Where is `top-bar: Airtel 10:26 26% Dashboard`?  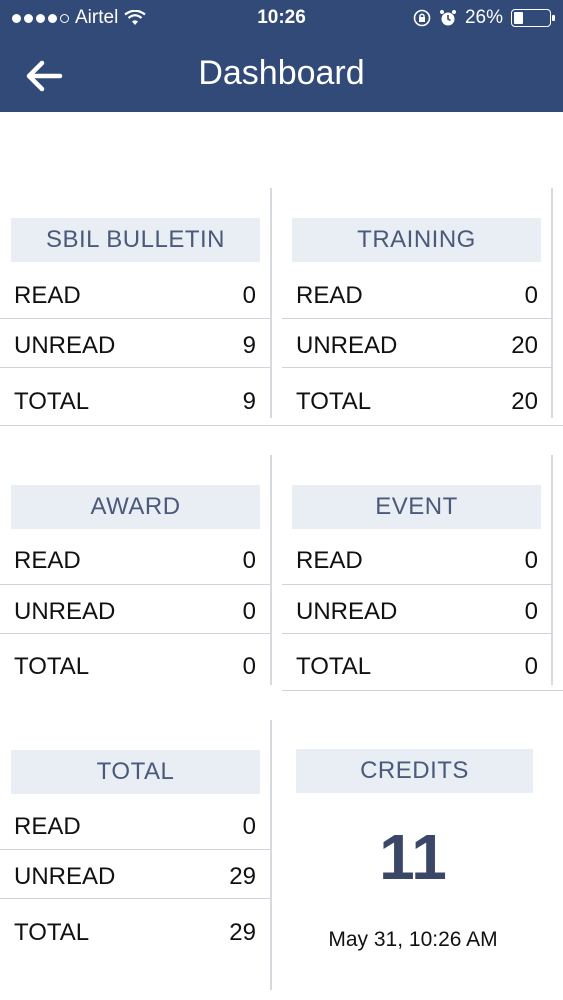
top-bar: Airtel 10:26 26% Dashboard is located at coordinates (281, 56).